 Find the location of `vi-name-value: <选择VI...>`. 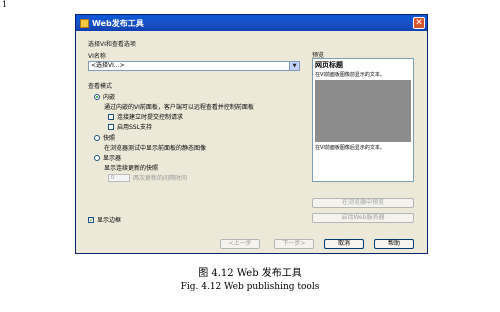

vi-name-value: <选择VI...> is located at coordinates (108, 65).